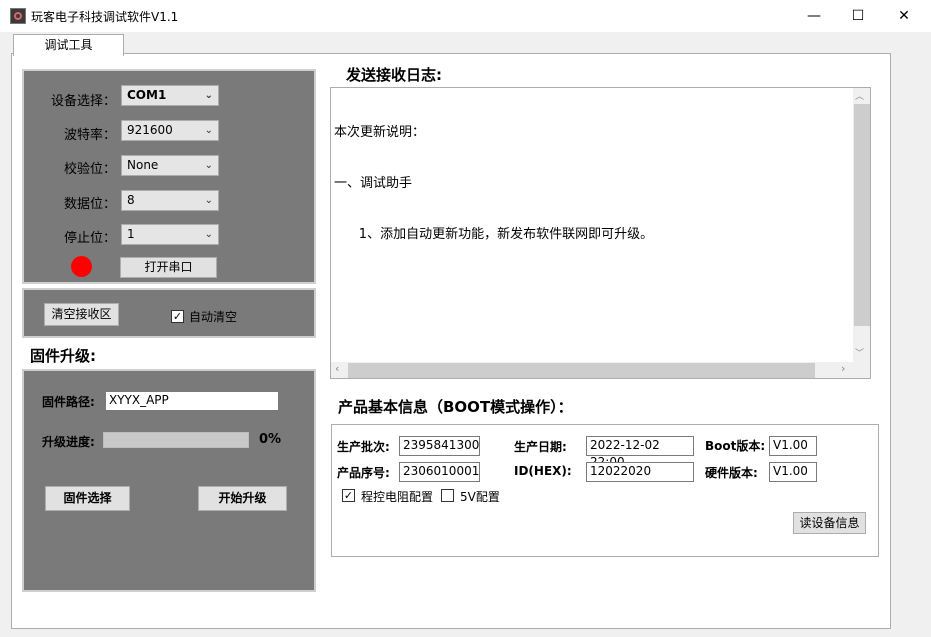 Image resolution: width=931 pixels, height=637 pixels. What do you see at coordinates (814, 16) in the screenshot?
I see `minimize-button: —` at bounding box center [814, 16].